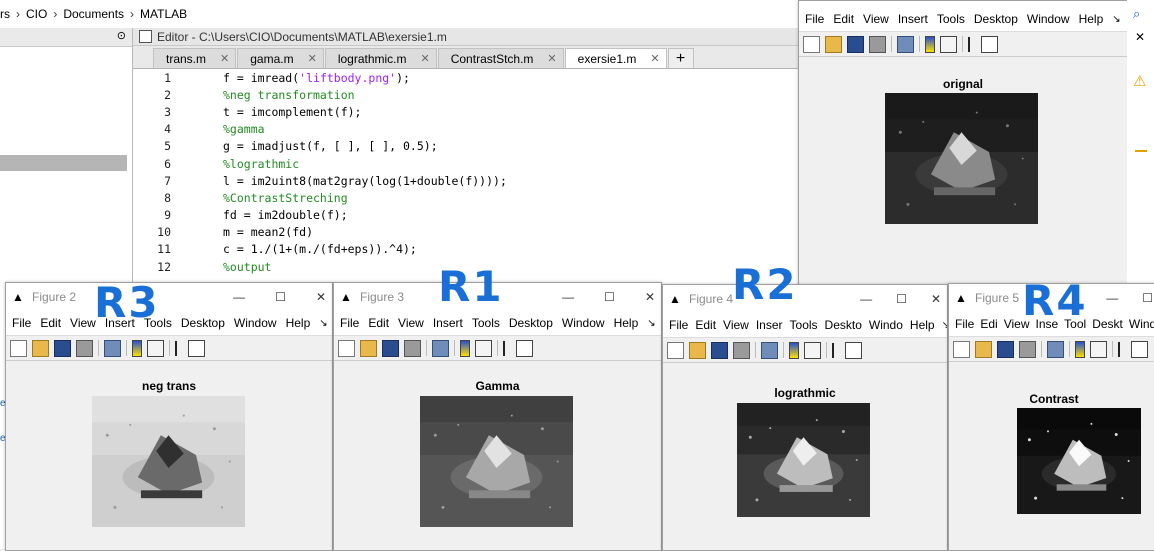 This screenshot has height=551, width=1154. I want to click on code-line: 4 %gamma, so click(466, 129).